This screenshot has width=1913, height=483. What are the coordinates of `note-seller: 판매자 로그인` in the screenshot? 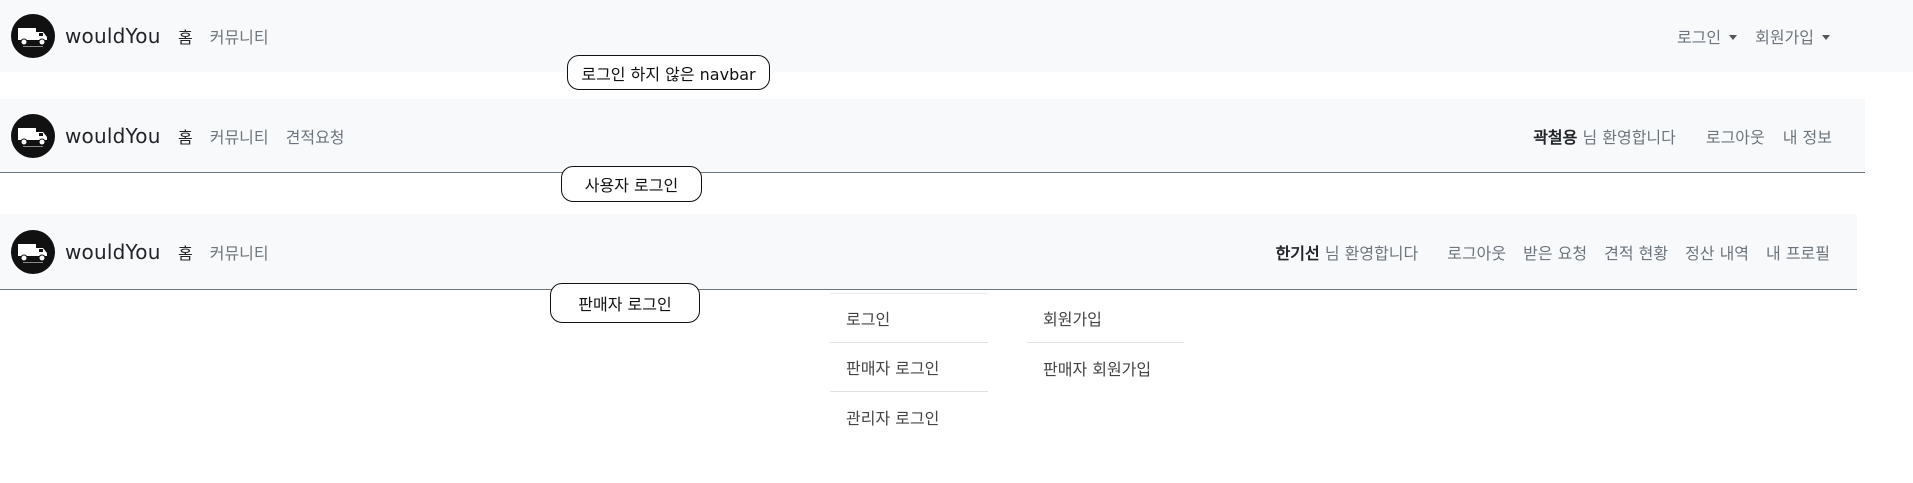 It's located at (625, 303).